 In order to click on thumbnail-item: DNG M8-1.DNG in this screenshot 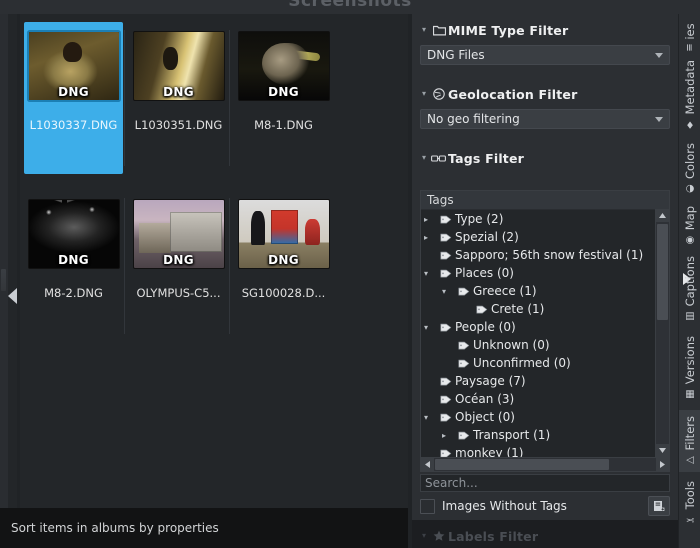, I will do `click(283, 98)`.